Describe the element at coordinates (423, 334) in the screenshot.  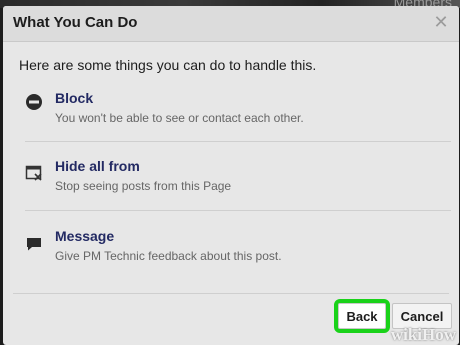
I see `wikihow-watermark: wikiHow` at that location.